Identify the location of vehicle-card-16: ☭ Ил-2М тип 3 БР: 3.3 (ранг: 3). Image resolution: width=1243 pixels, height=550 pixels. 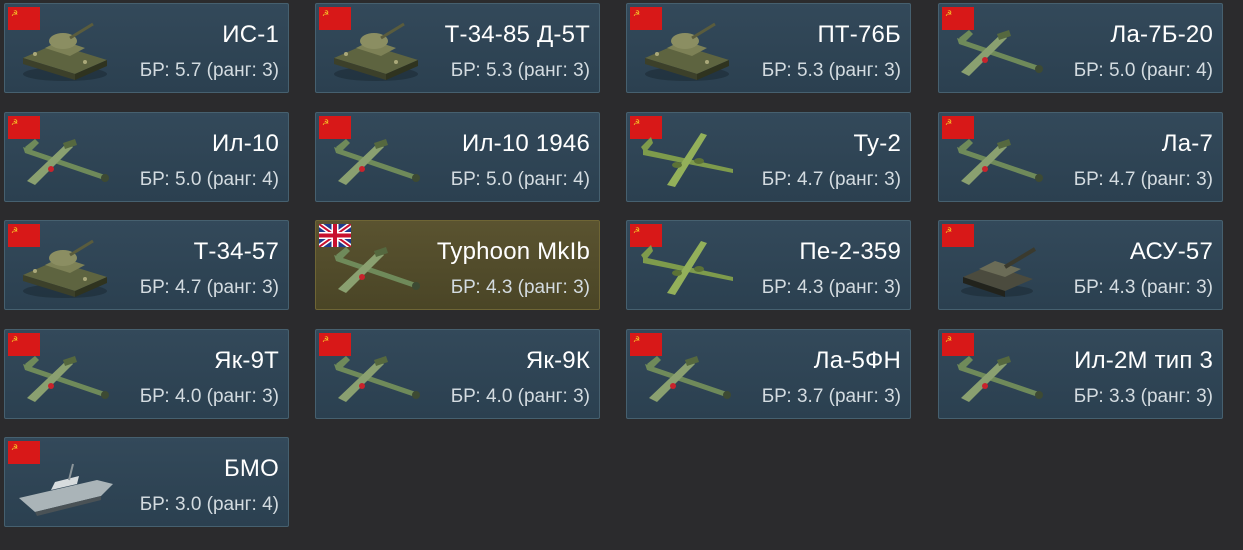
(1080, 374).